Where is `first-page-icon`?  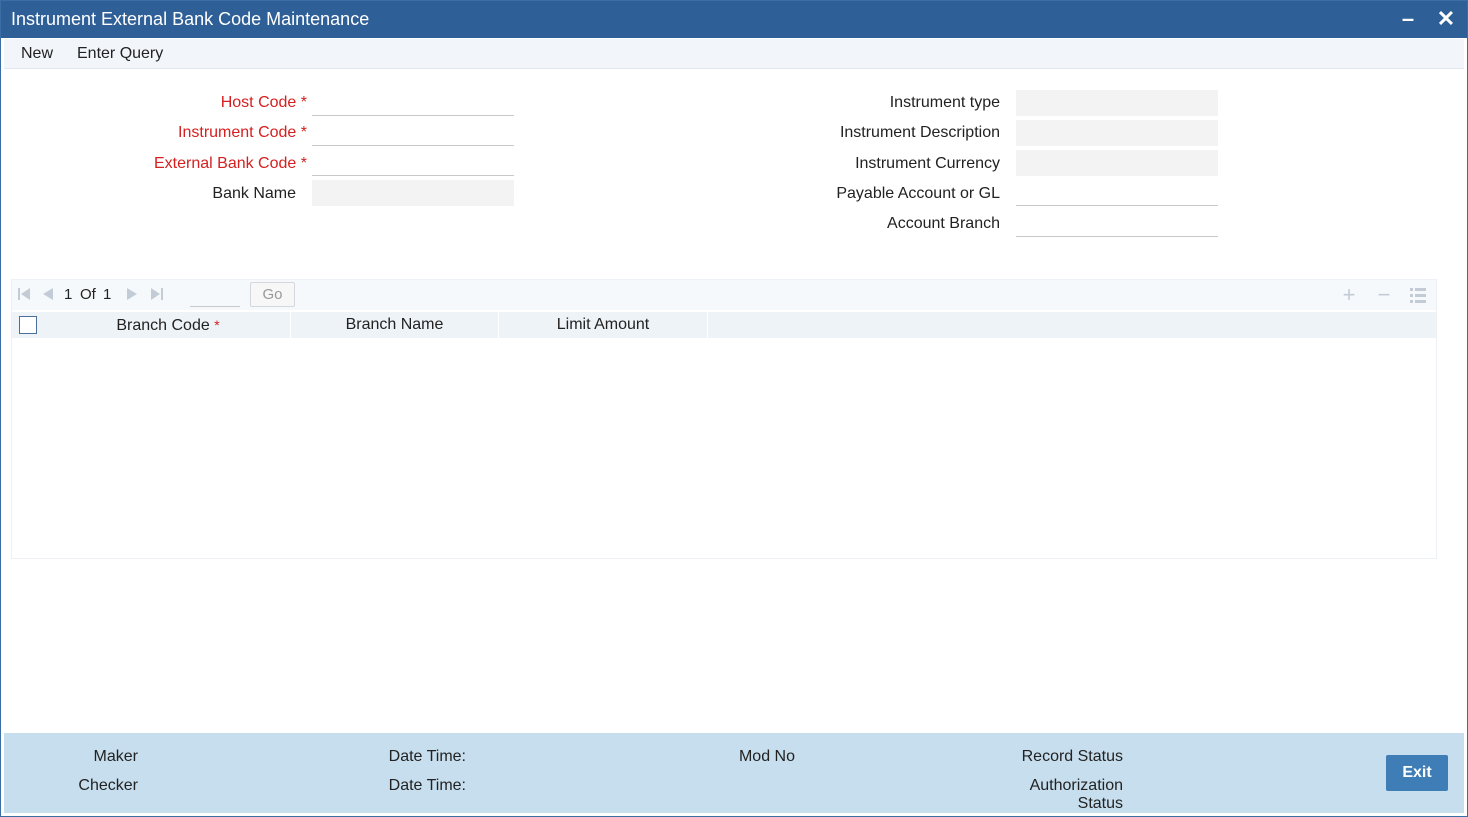
first-page-icon is located at coordinates (24, 294).